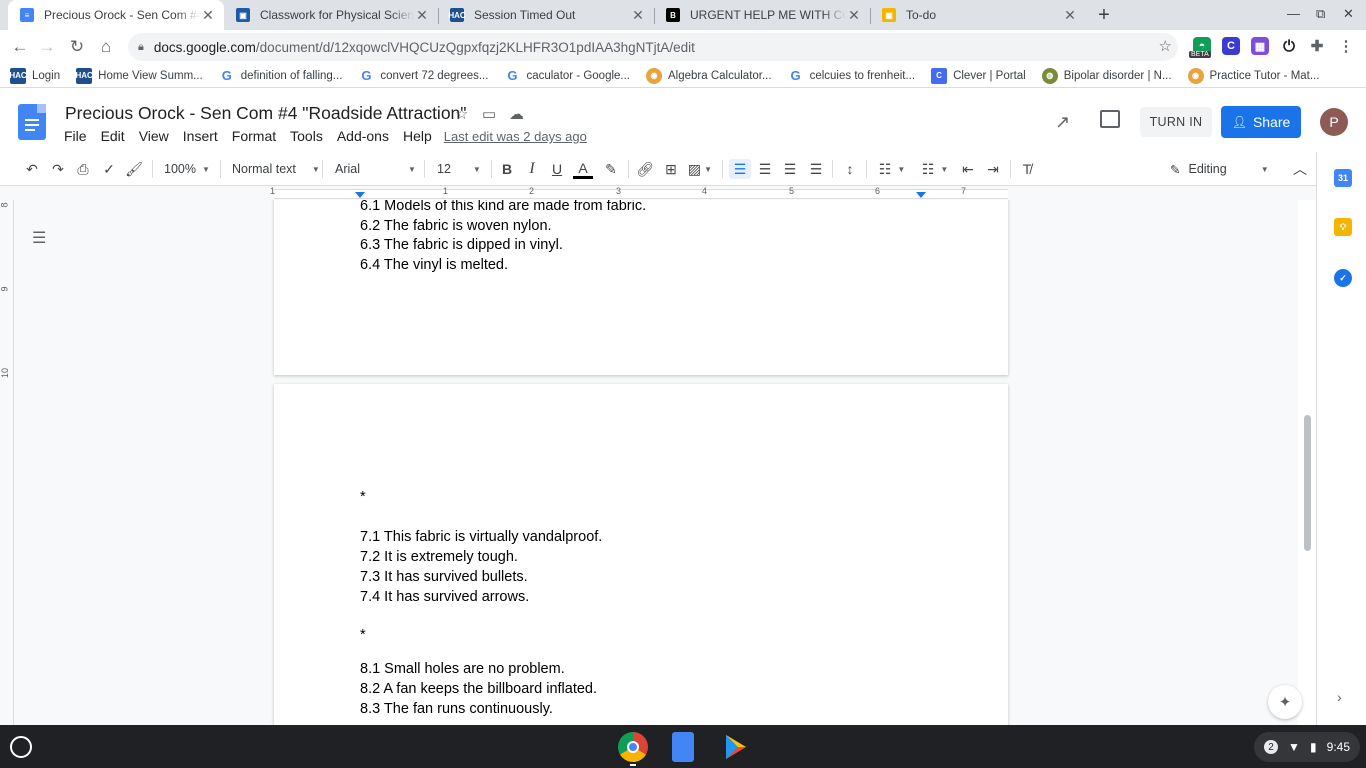 The image size is (1366, 768). What do you see at coordinates (1343, 178) in the screenshot?
I see `calendar-icon: 31` at bounding box center [1343, 178].